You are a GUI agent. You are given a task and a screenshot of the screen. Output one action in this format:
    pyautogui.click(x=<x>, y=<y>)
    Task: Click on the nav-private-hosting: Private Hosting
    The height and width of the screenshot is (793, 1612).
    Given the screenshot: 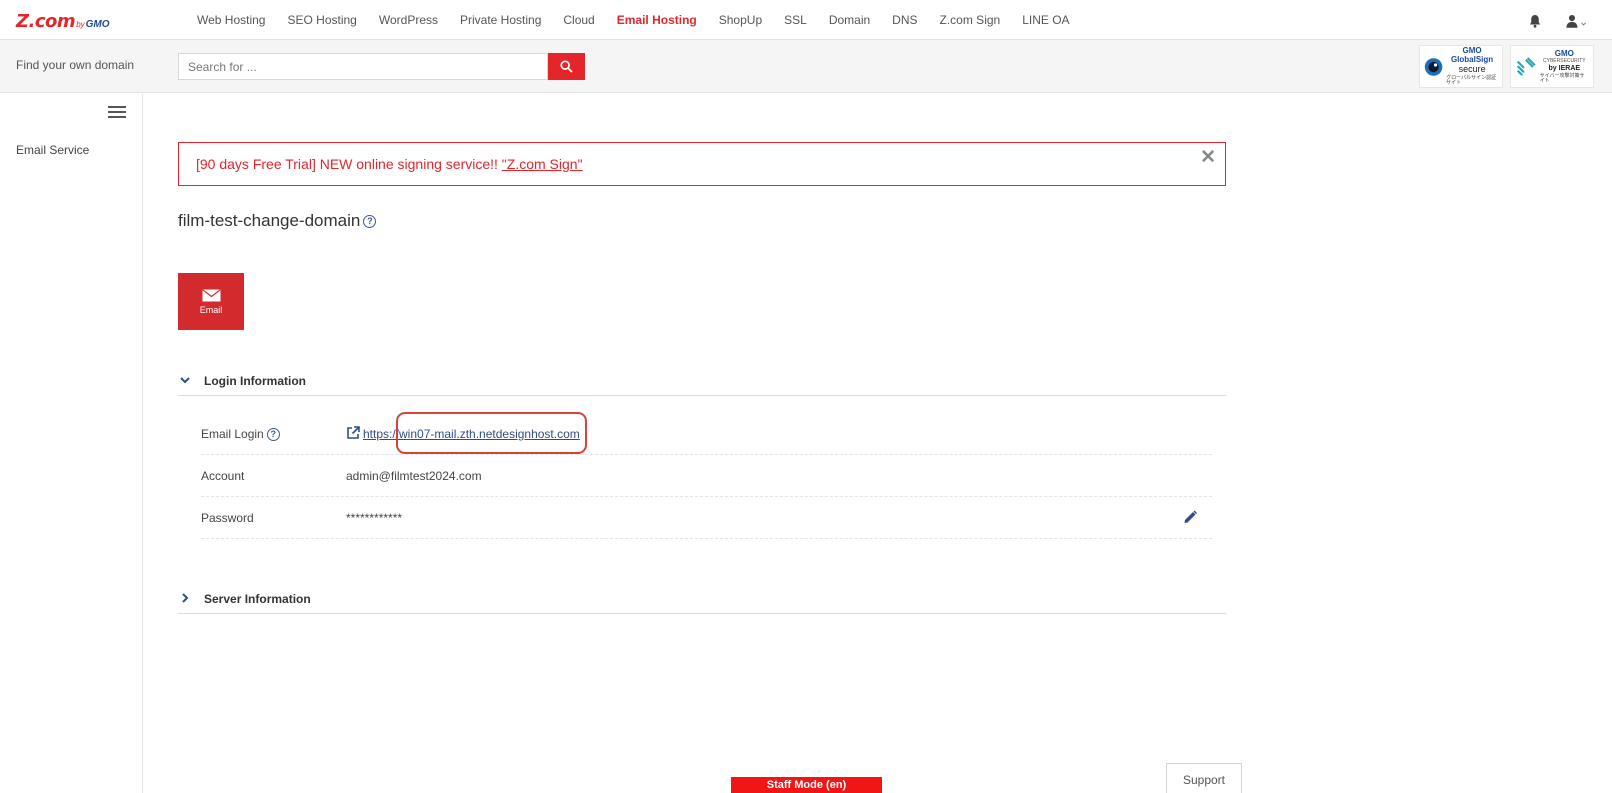 What is the action you would take?
    pyautogui.click(x=500, y=20)
    